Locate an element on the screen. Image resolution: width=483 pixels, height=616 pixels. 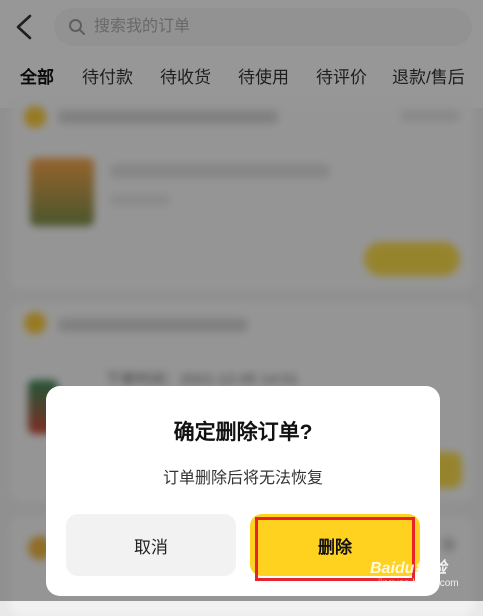
cancel-button: 取消 is located at coordinates (151, 545).